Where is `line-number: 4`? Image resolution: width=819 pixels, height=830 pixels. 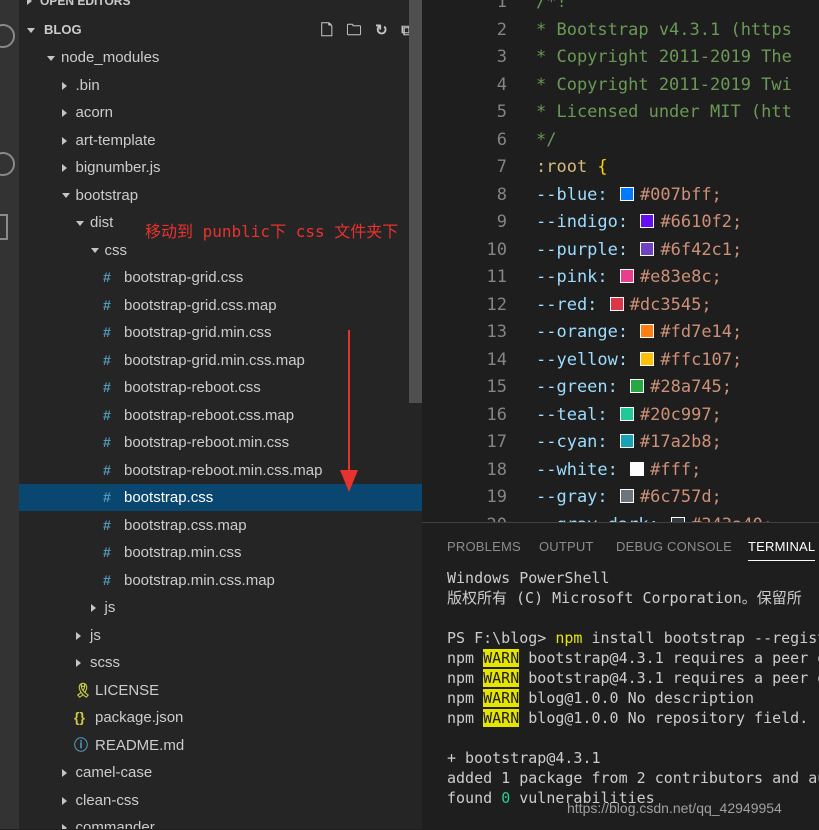 line-number: 4 is located at coordinates (501, 84).